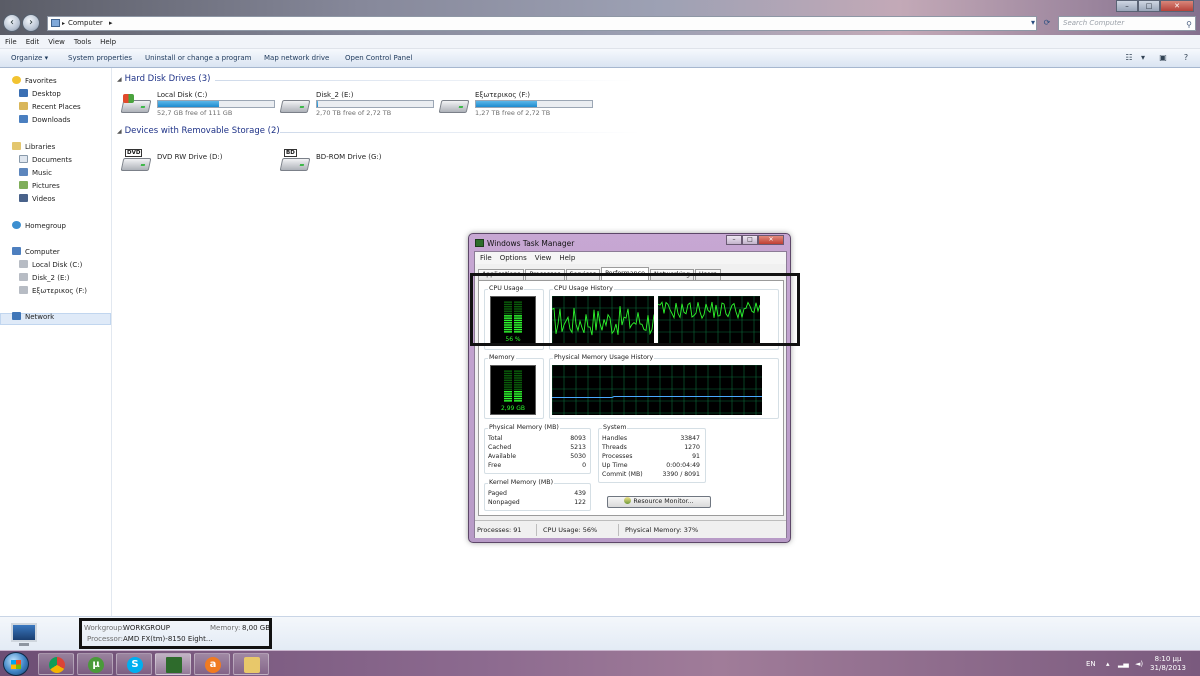  I want to click on maximize-button: □, so click(1149, 6).